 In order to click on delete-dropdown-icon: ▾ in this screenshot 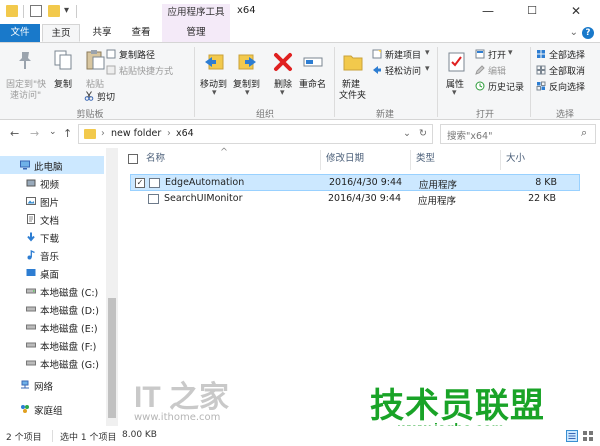, I will do `click(282, 93)`.